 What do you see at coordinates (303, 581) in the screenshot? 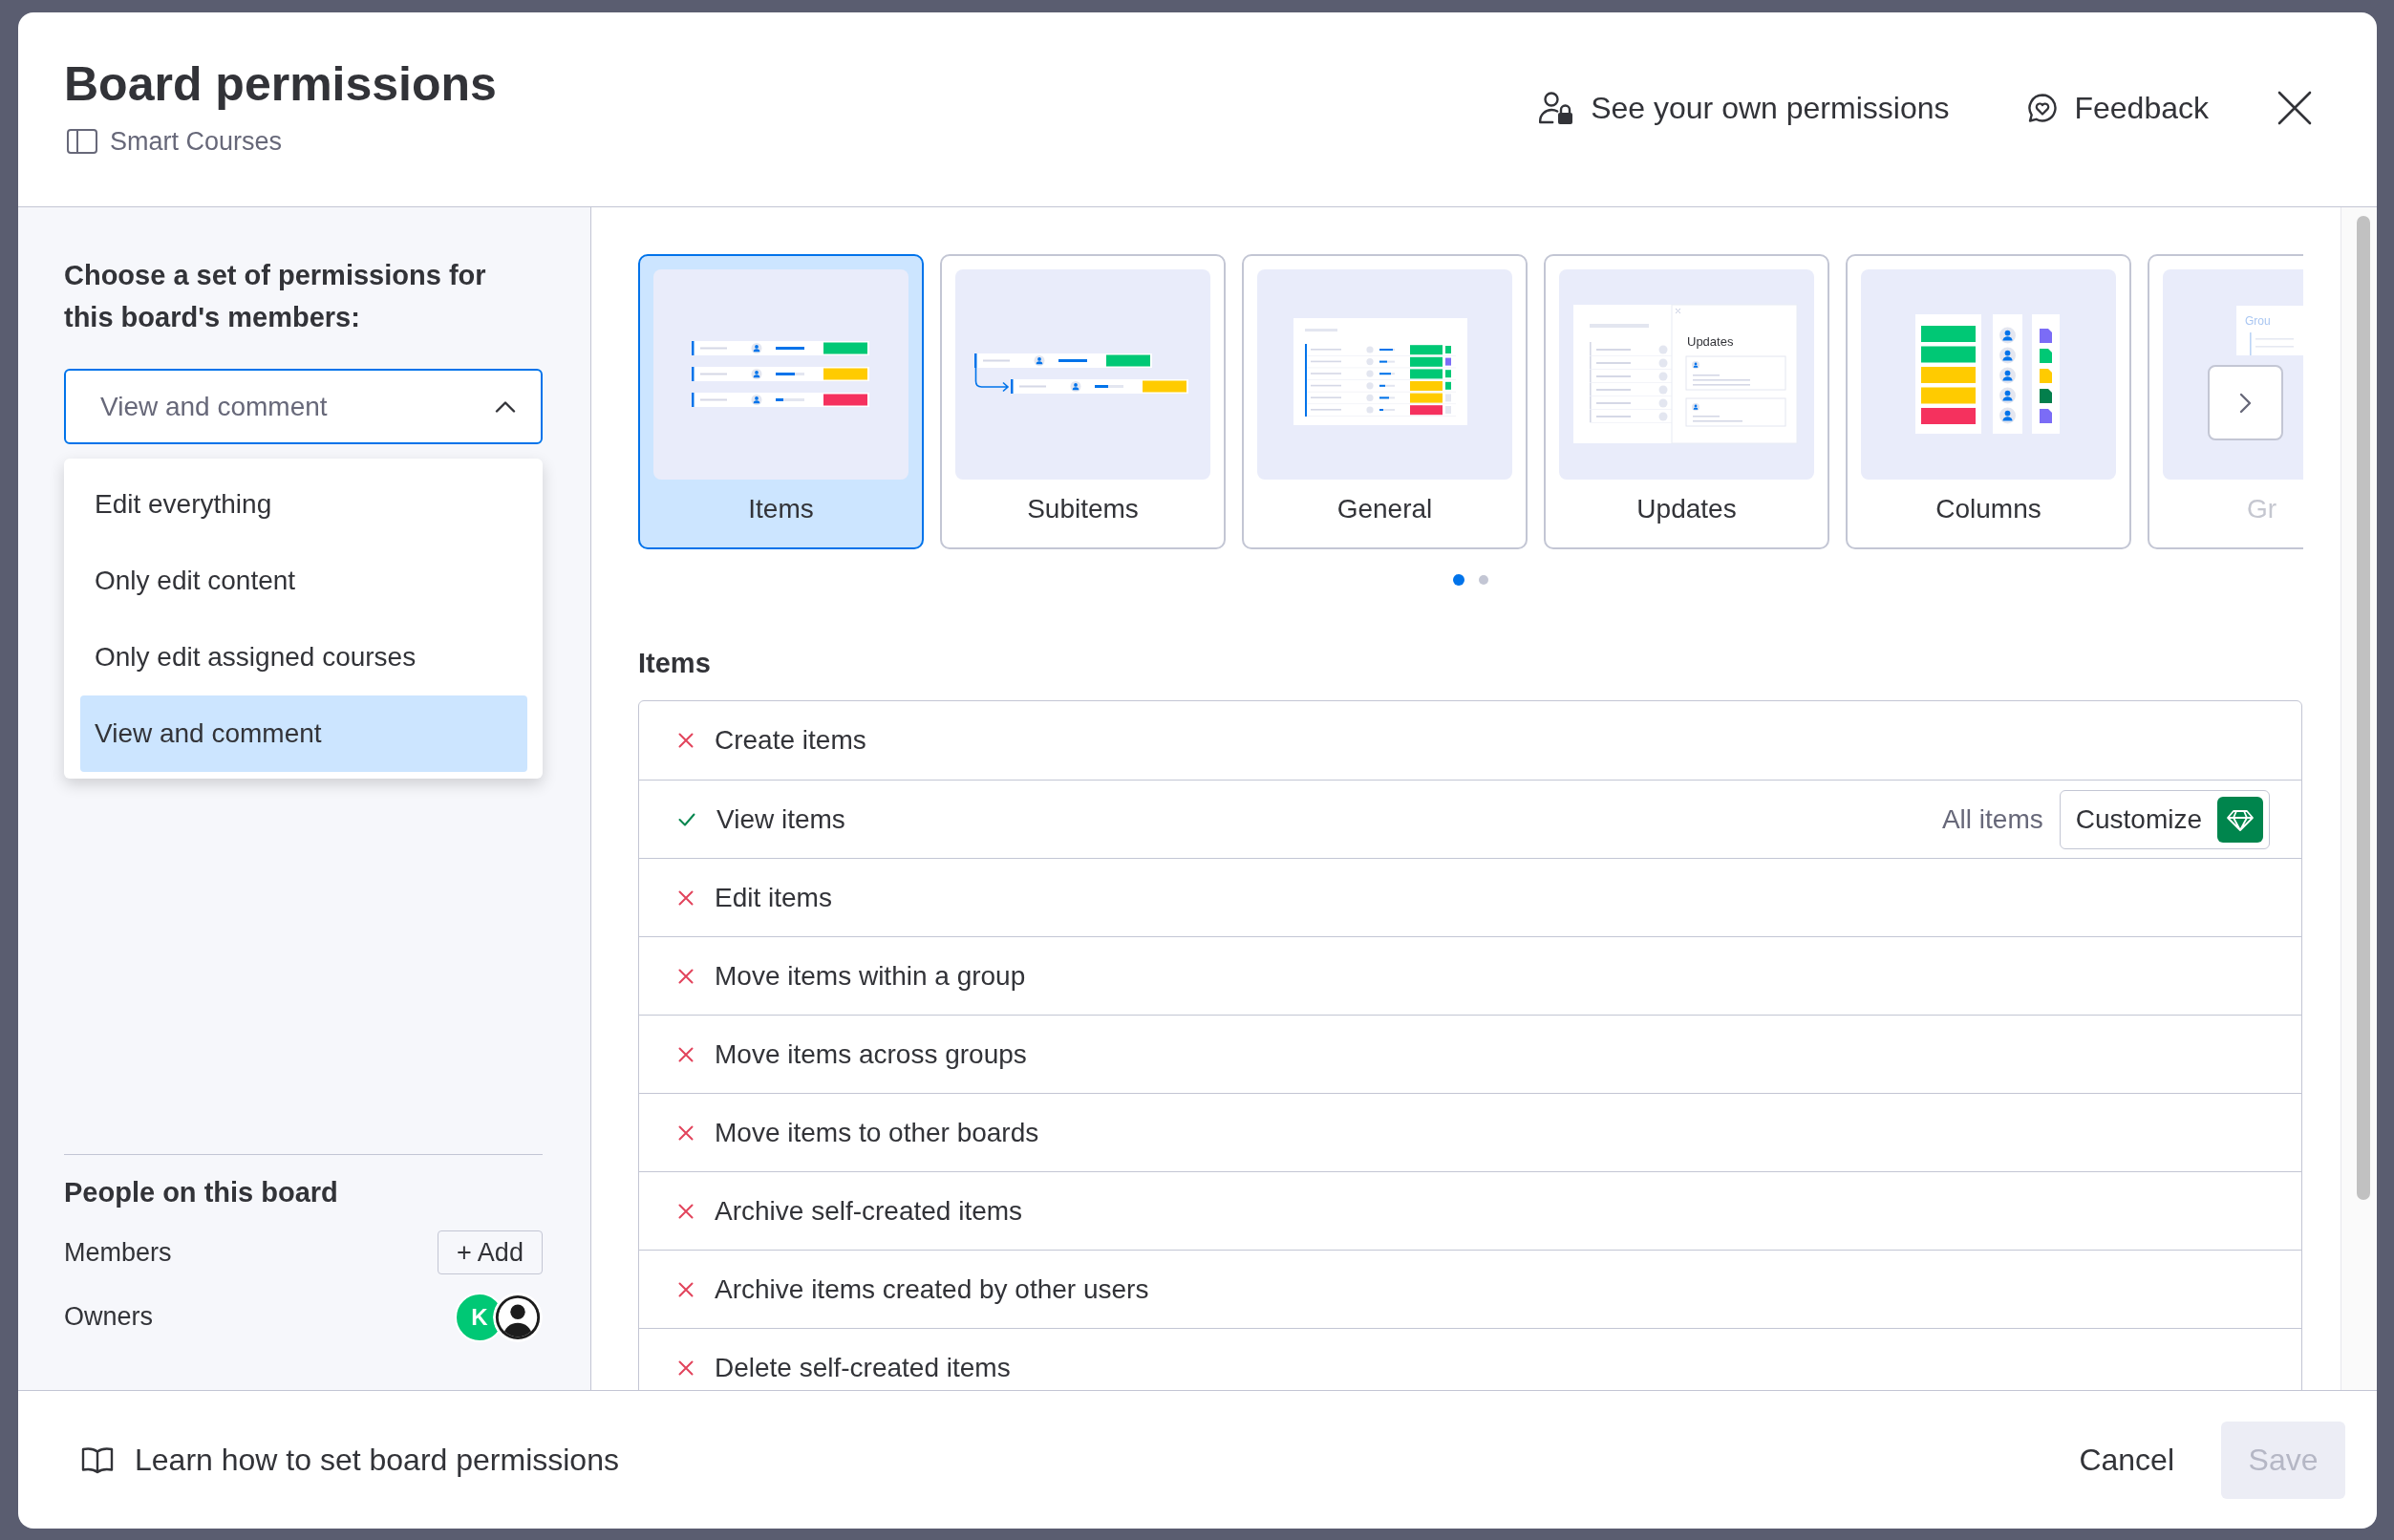
I see `dropdown-option: Only edit content` at bounding box center [303, 581].